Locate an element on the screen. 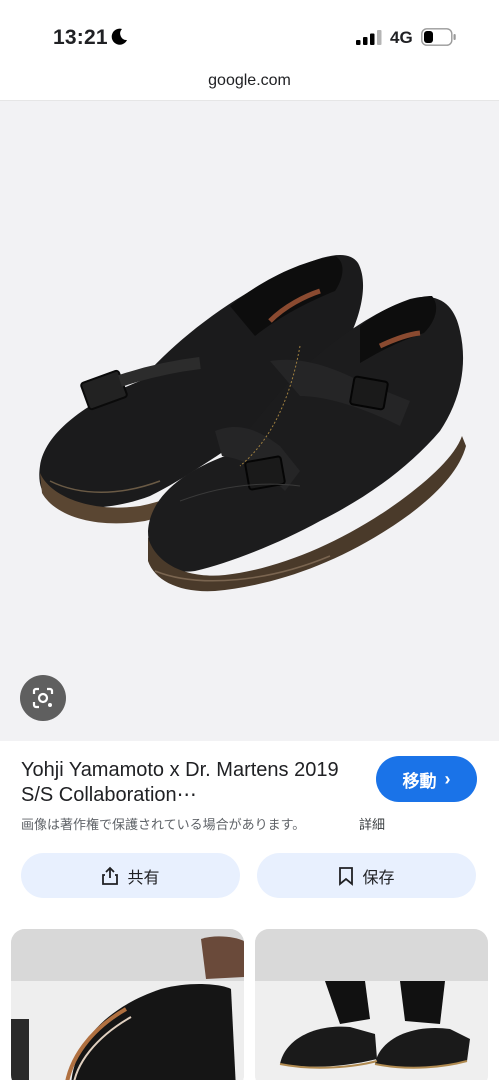  related-shoe-closeup is located at coordinates (127, 1004).